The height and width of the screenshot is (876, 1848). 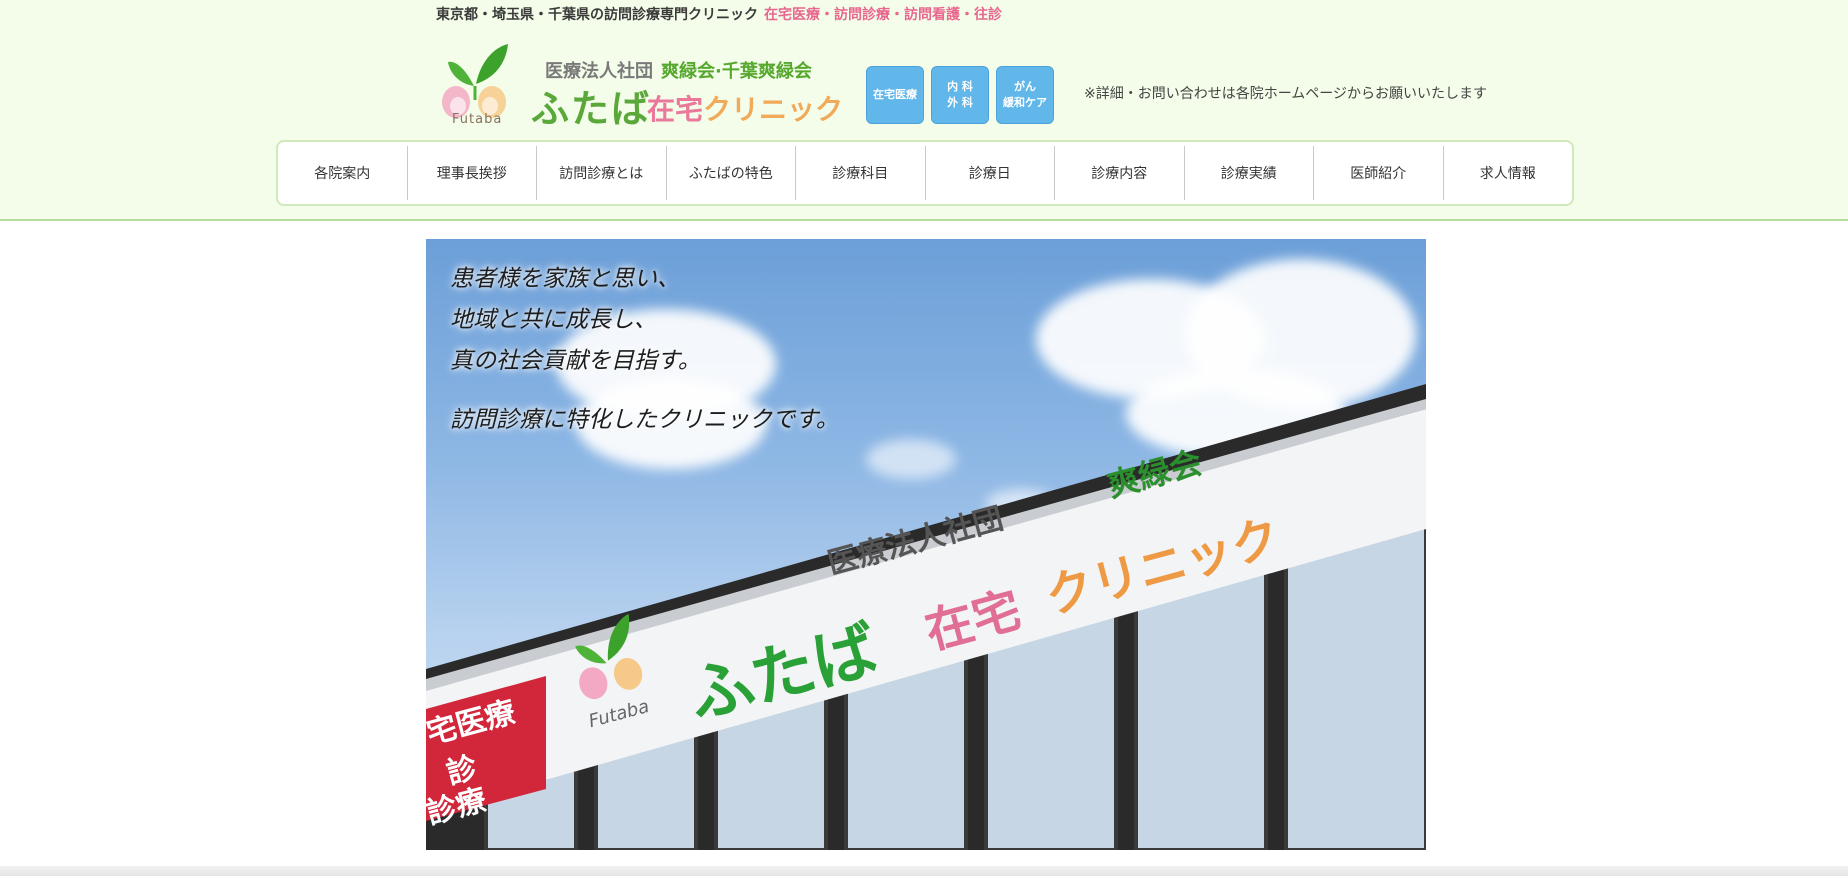 I want to click on nav-item-greeting: 理事長挨拶, so click(x=472, y=173).